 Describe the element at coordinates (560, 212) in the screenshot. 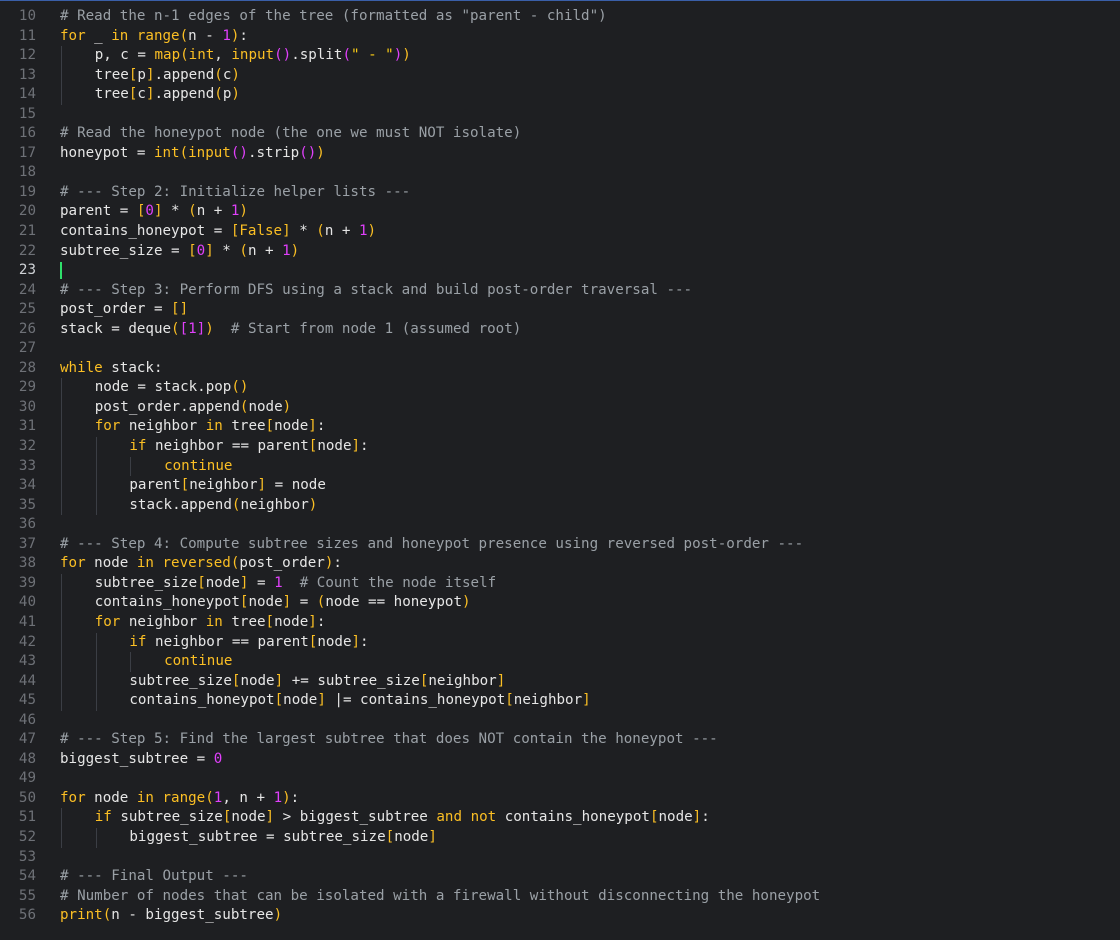

I see `code-line: 20 parent = [0] * (n + 1)` at that location.